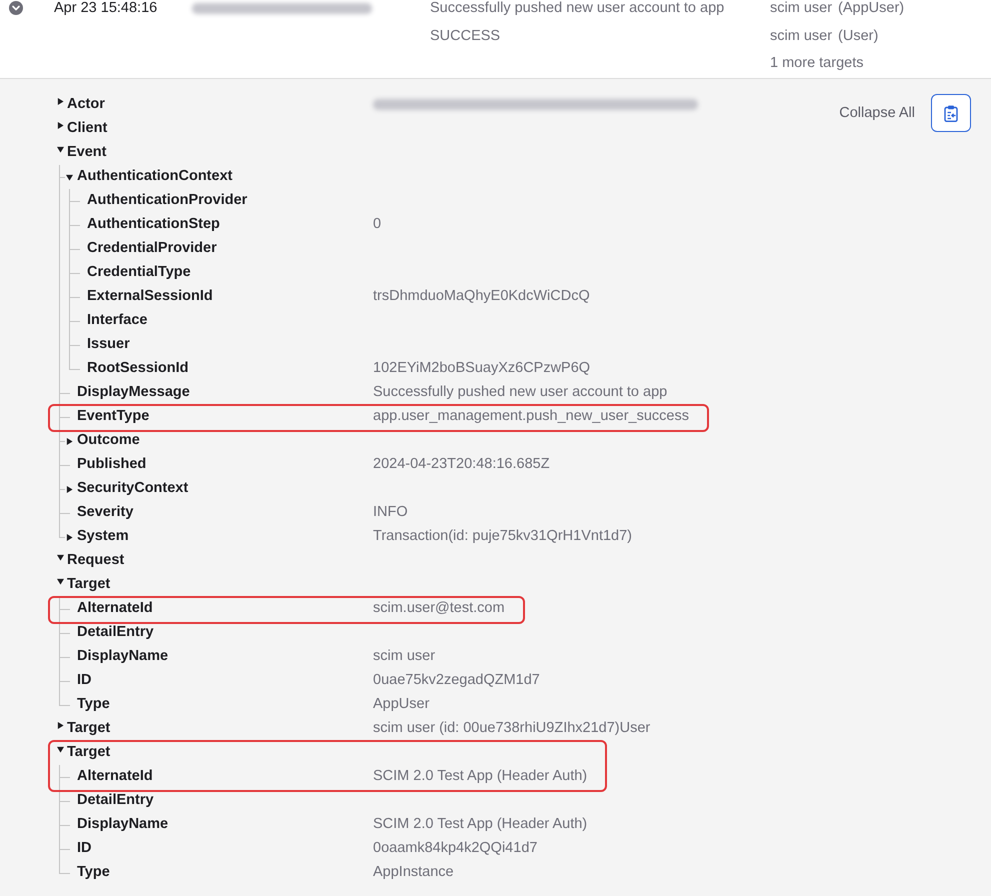 The width and height of the screenshot is (991, 896). Describe the element at coordinates (16, 8) in the screenshot. I see `chevron-down-icon` at that location.